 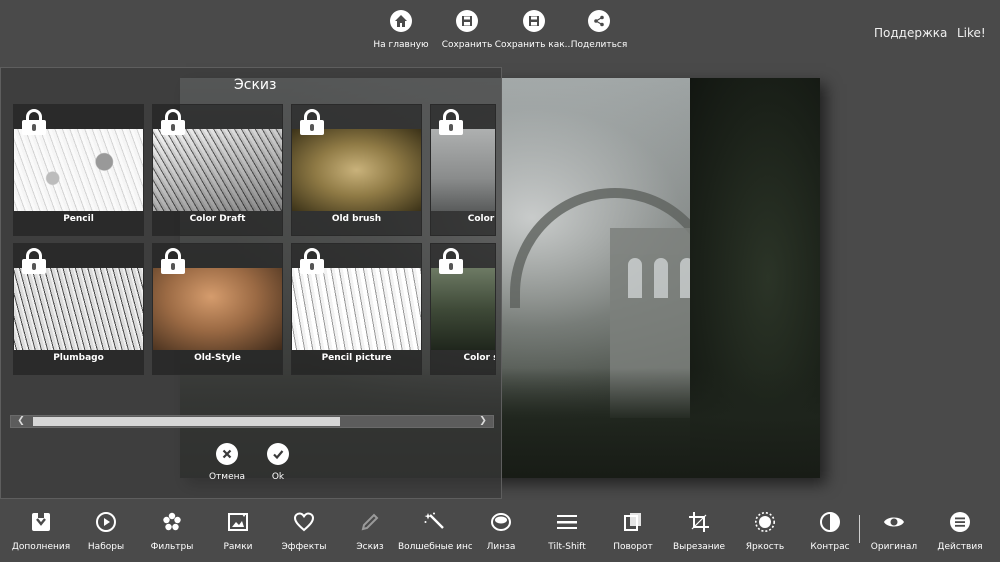 I want to click on heart-icon, so click(x=304, y=522).